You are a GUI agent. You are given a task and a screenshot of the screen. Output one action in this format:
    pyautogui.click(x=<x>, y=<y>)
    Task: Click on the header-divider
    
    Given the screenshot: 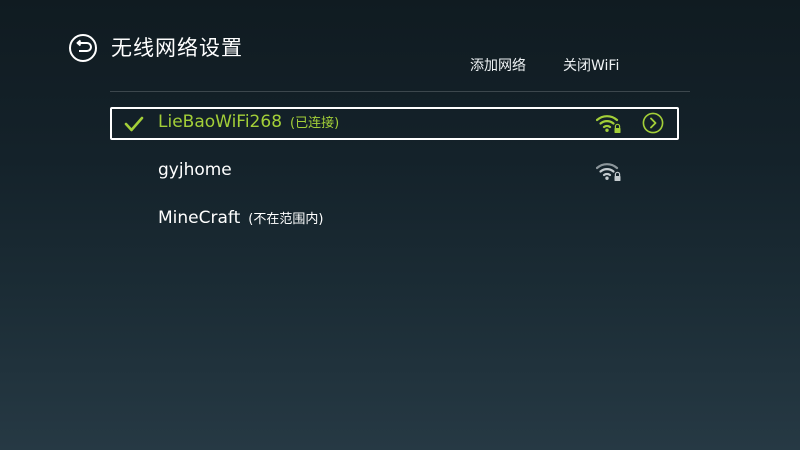 What is the action you would take?
    pyautogui.click(x=400, y=91)
    